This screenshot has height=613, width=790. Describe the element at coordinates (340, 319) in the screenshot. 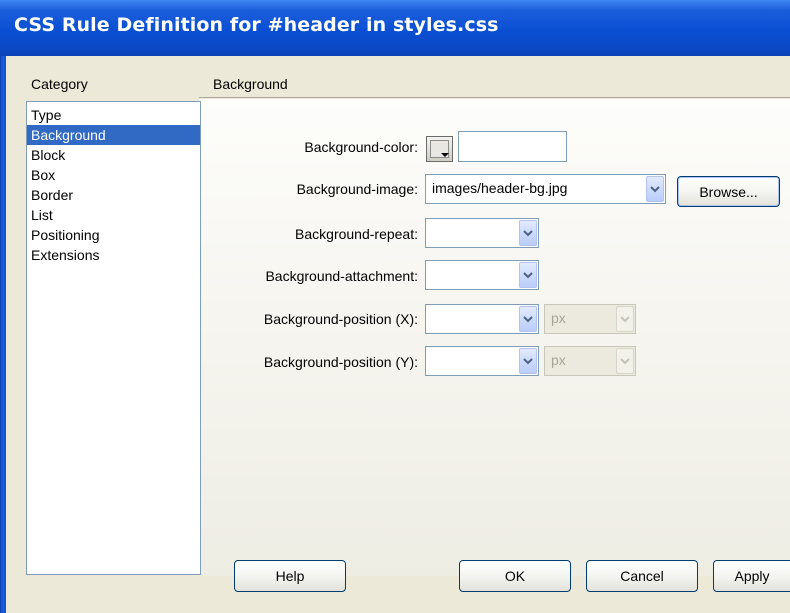

I see `bg-pos-x-label: Background-position (X):` at that location.